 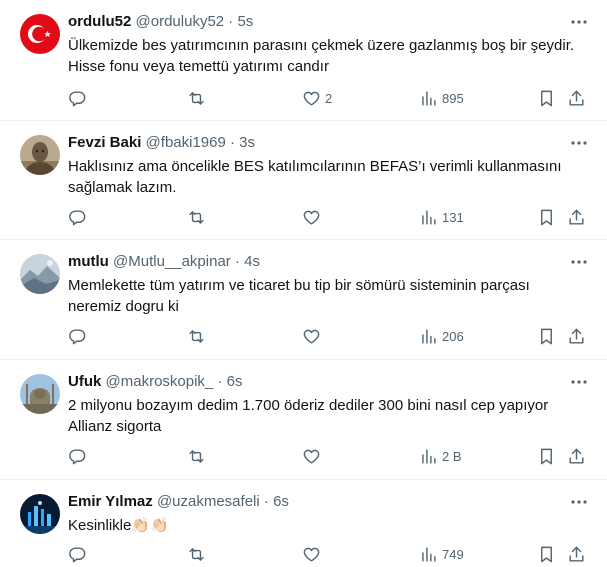 I want to click on user-handle: @orduluky52, so click(x=180, y=21).